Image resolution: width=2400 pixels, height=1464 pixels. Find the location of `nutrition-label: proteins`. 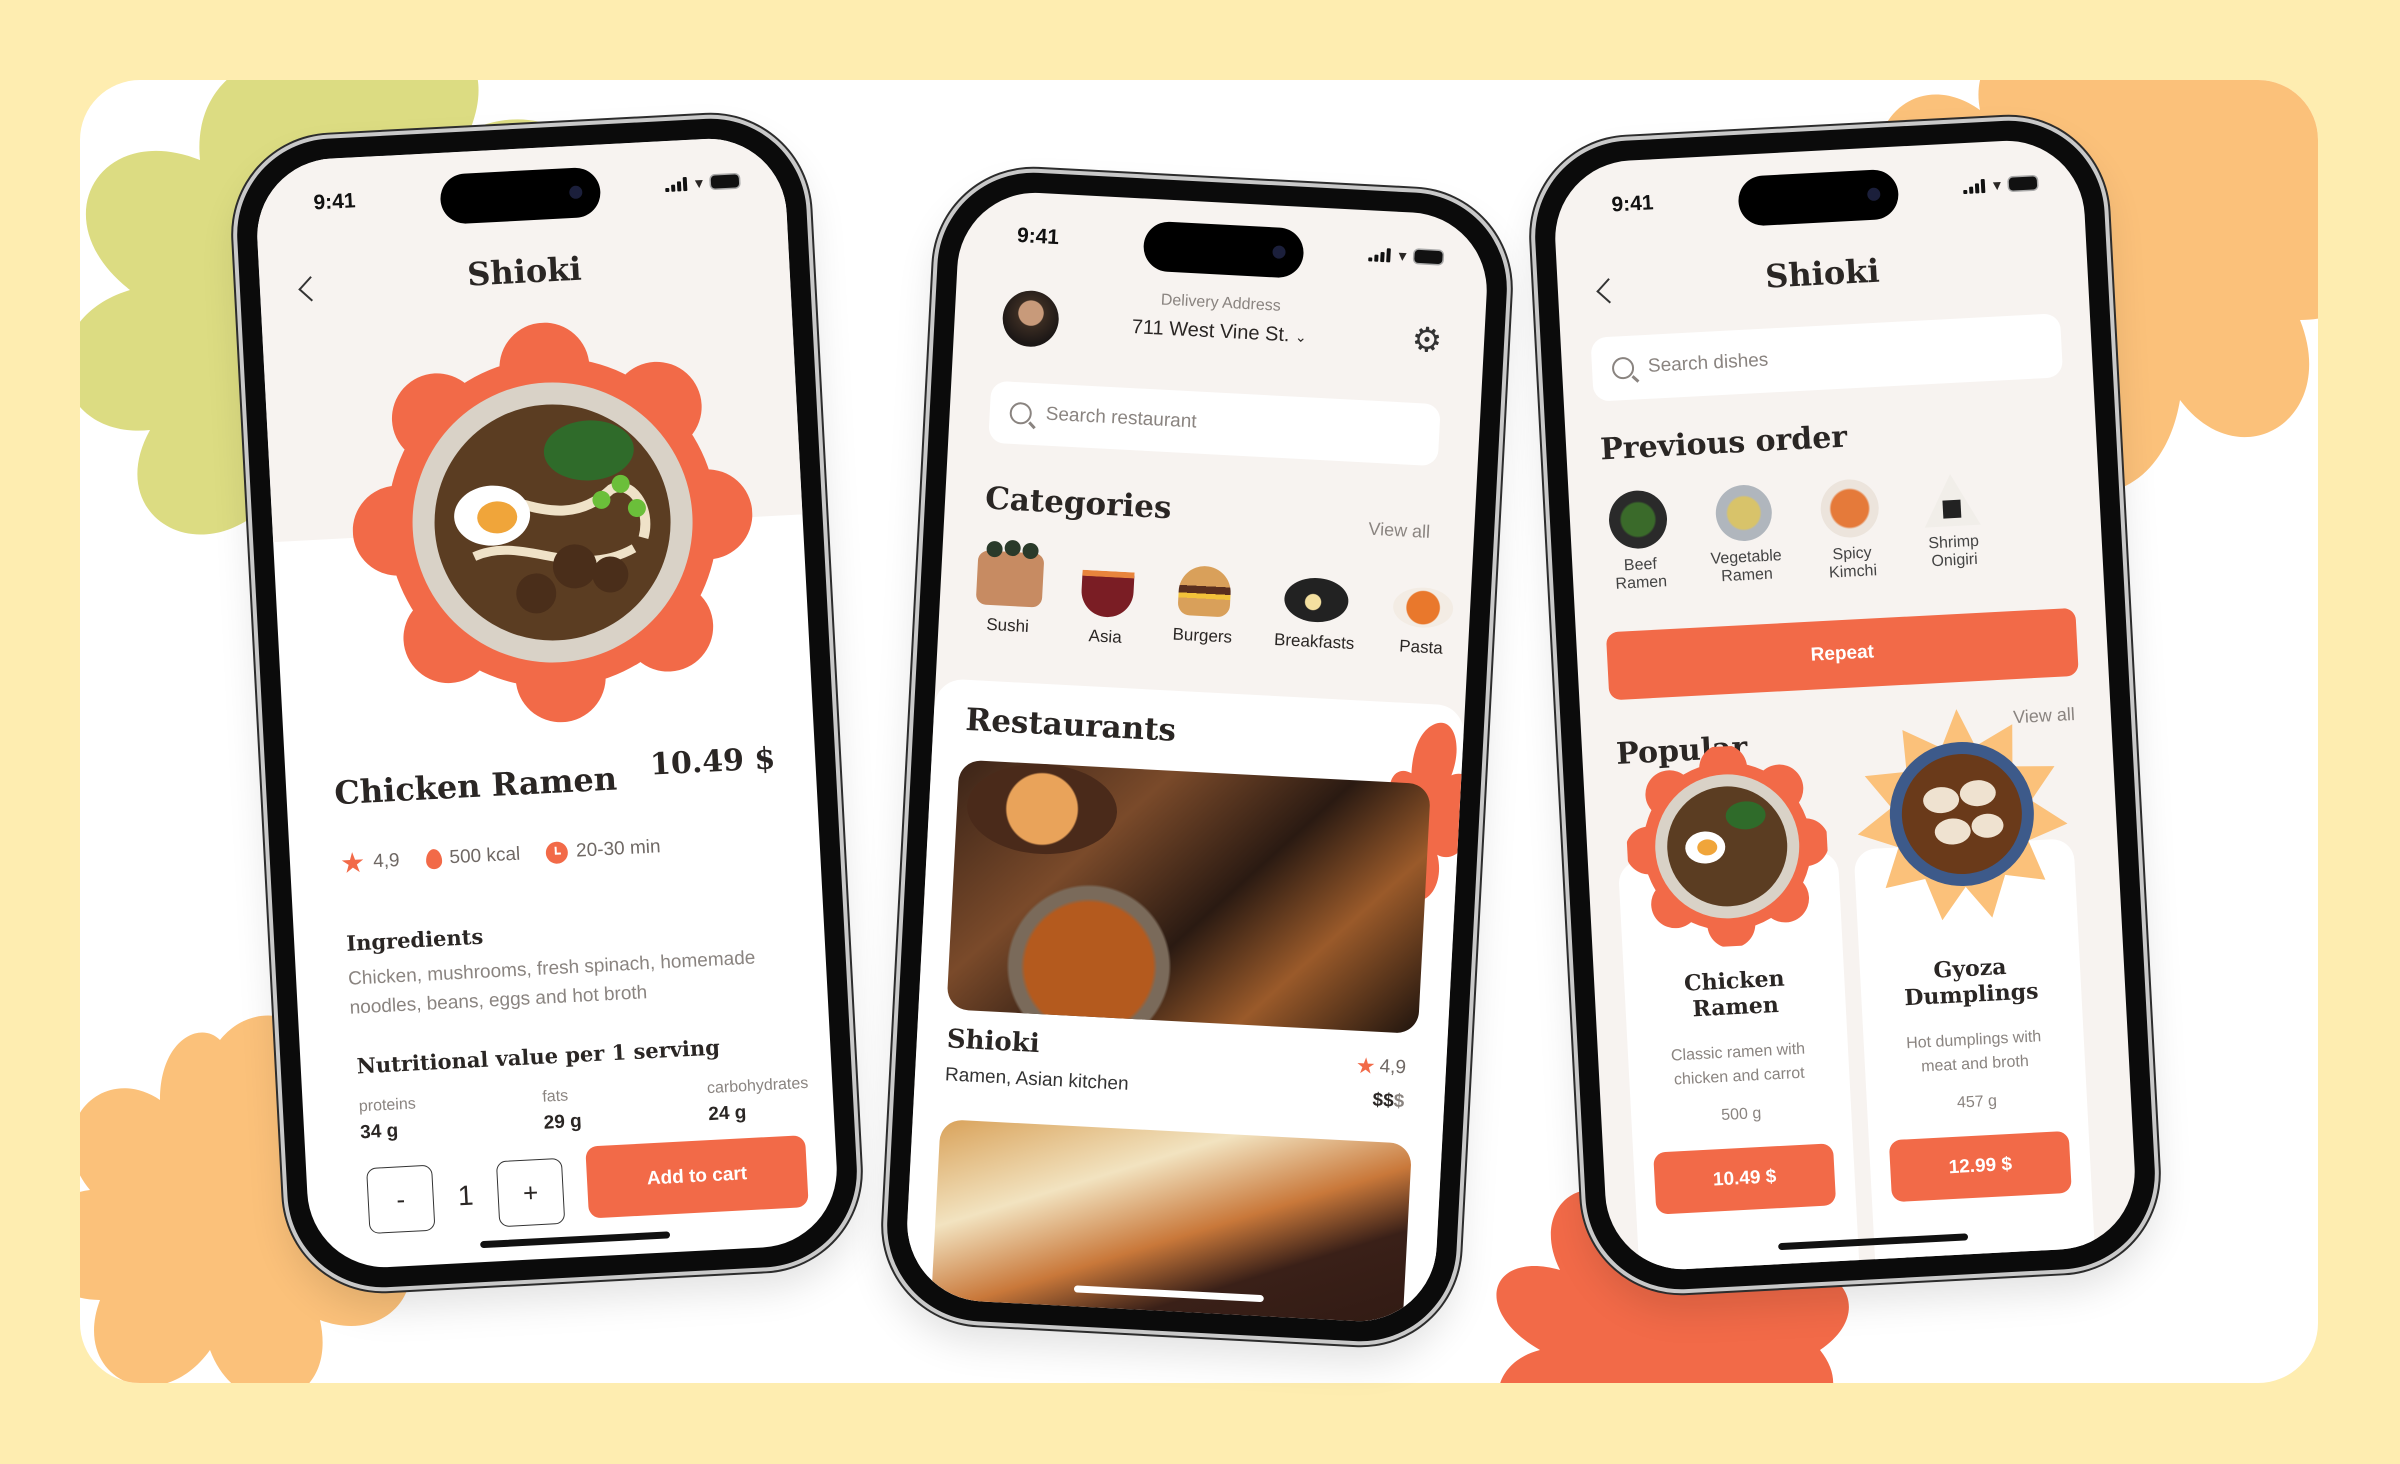

nutrition-label: proteins is located at coordinates (387, 1105).